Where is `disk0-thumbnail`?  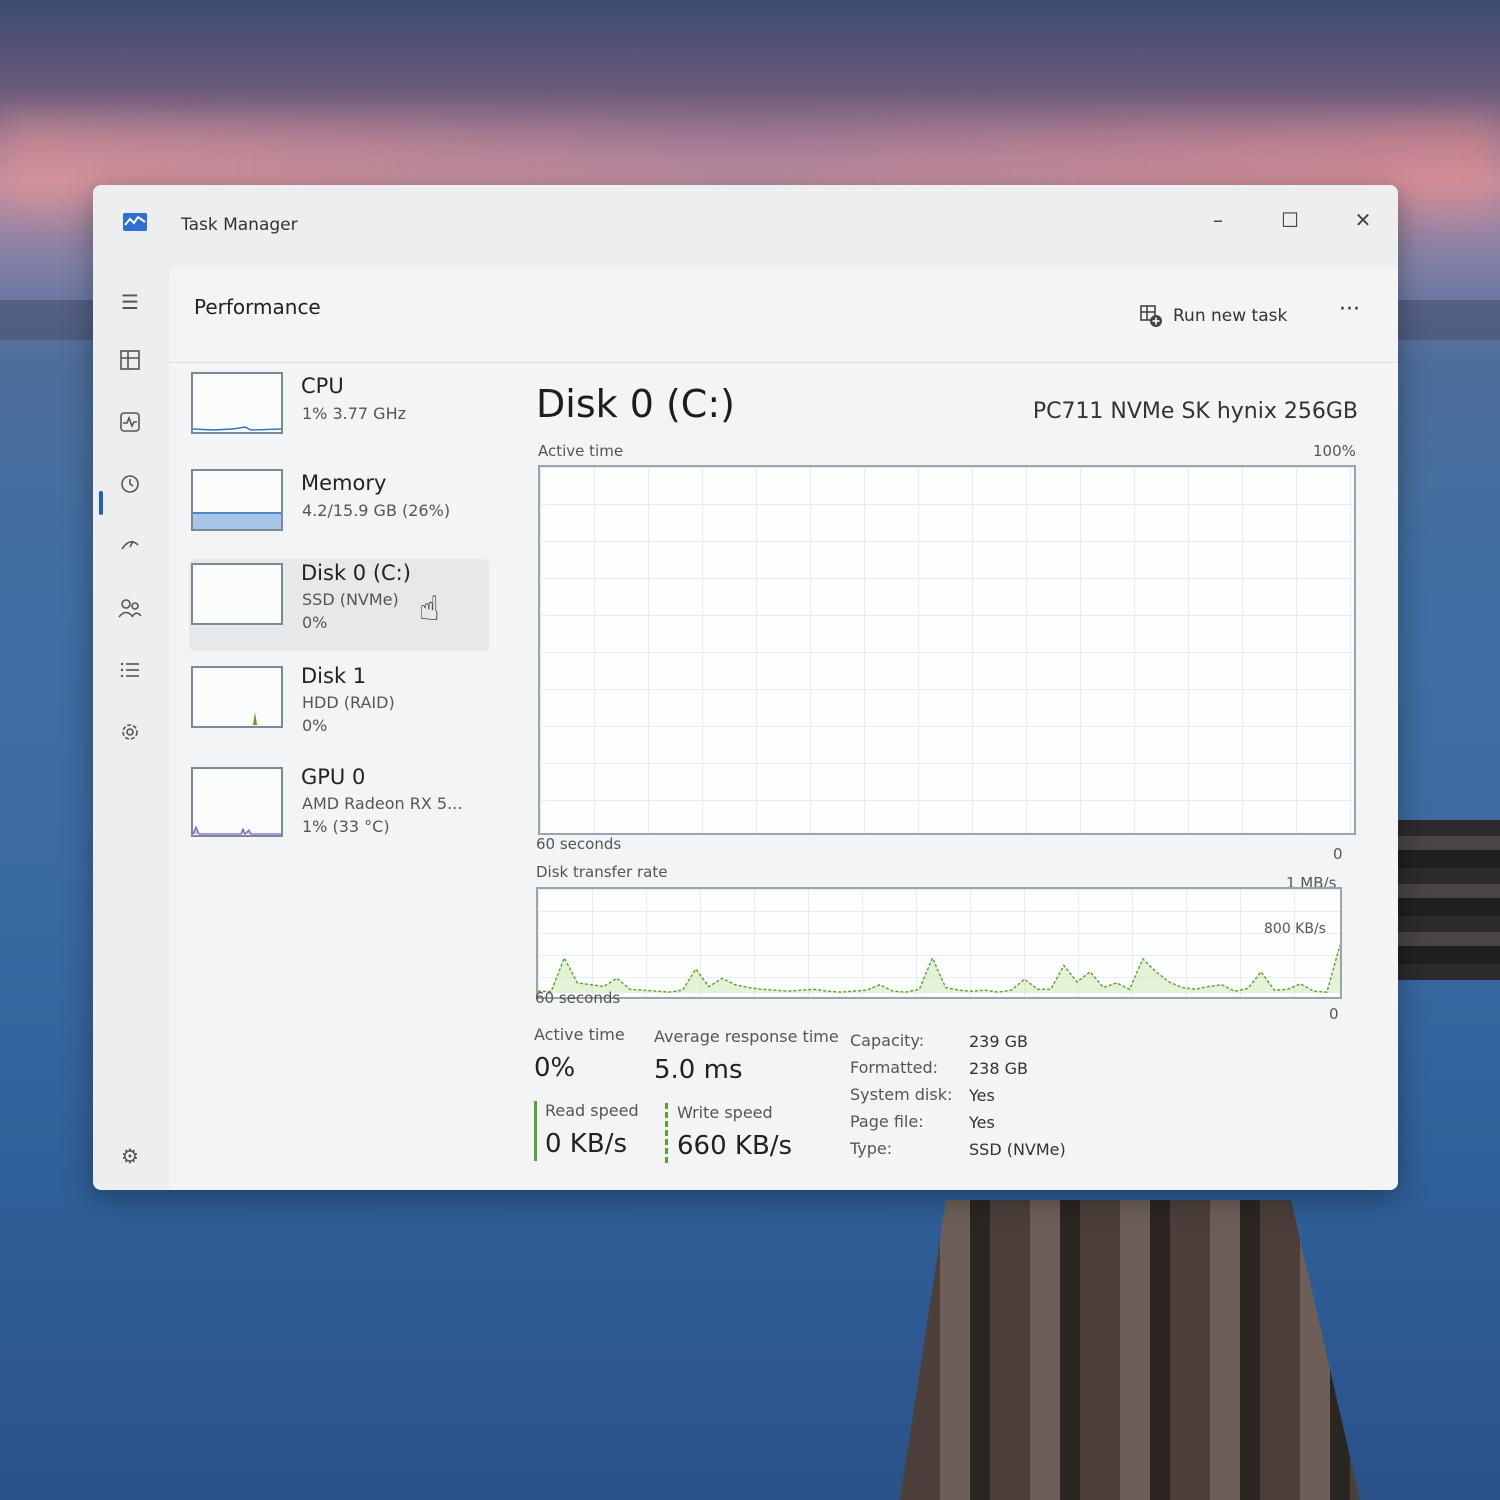 disk0-thumbnail is located at coordinates (237, 594).